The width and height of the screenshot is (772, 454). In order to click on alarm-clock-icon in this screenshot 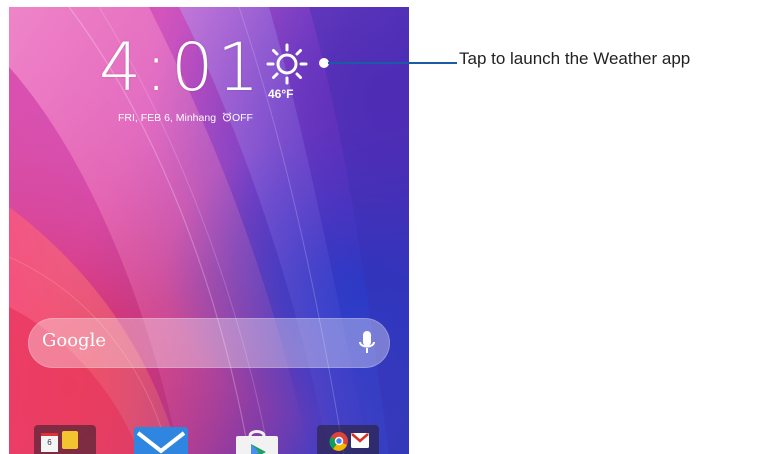, I will do `click(227, 117)`.